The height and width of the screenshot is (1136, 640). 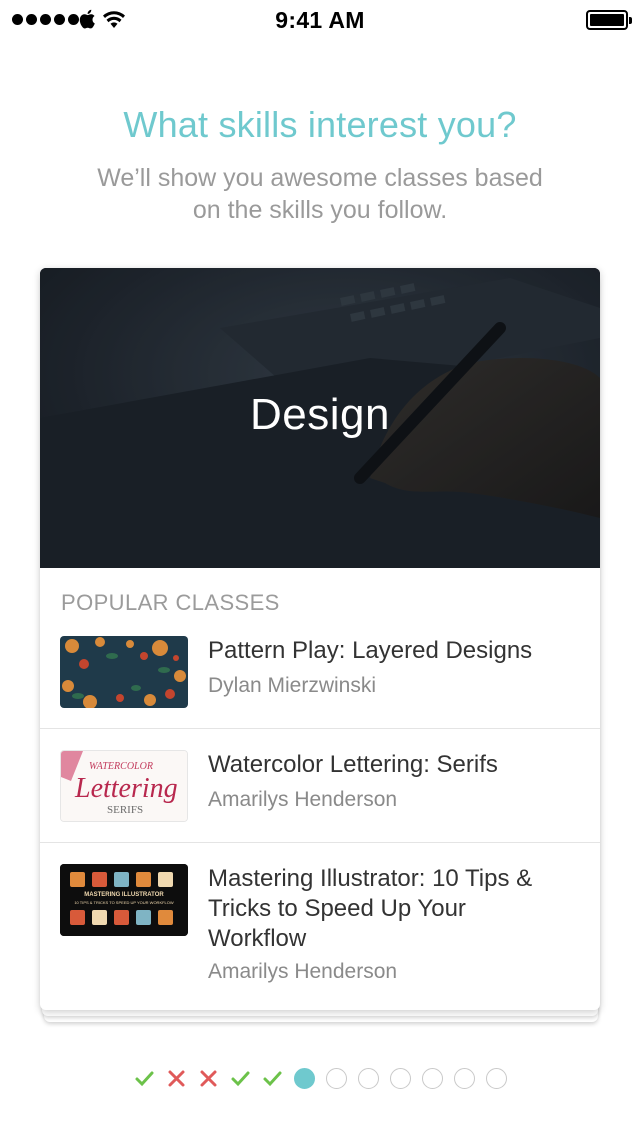 What do you see at coordinates (170, 602) in the screenshot?
I see `popular-classes-label: POPULAR CLASSES` at bounding box center [170, 602].